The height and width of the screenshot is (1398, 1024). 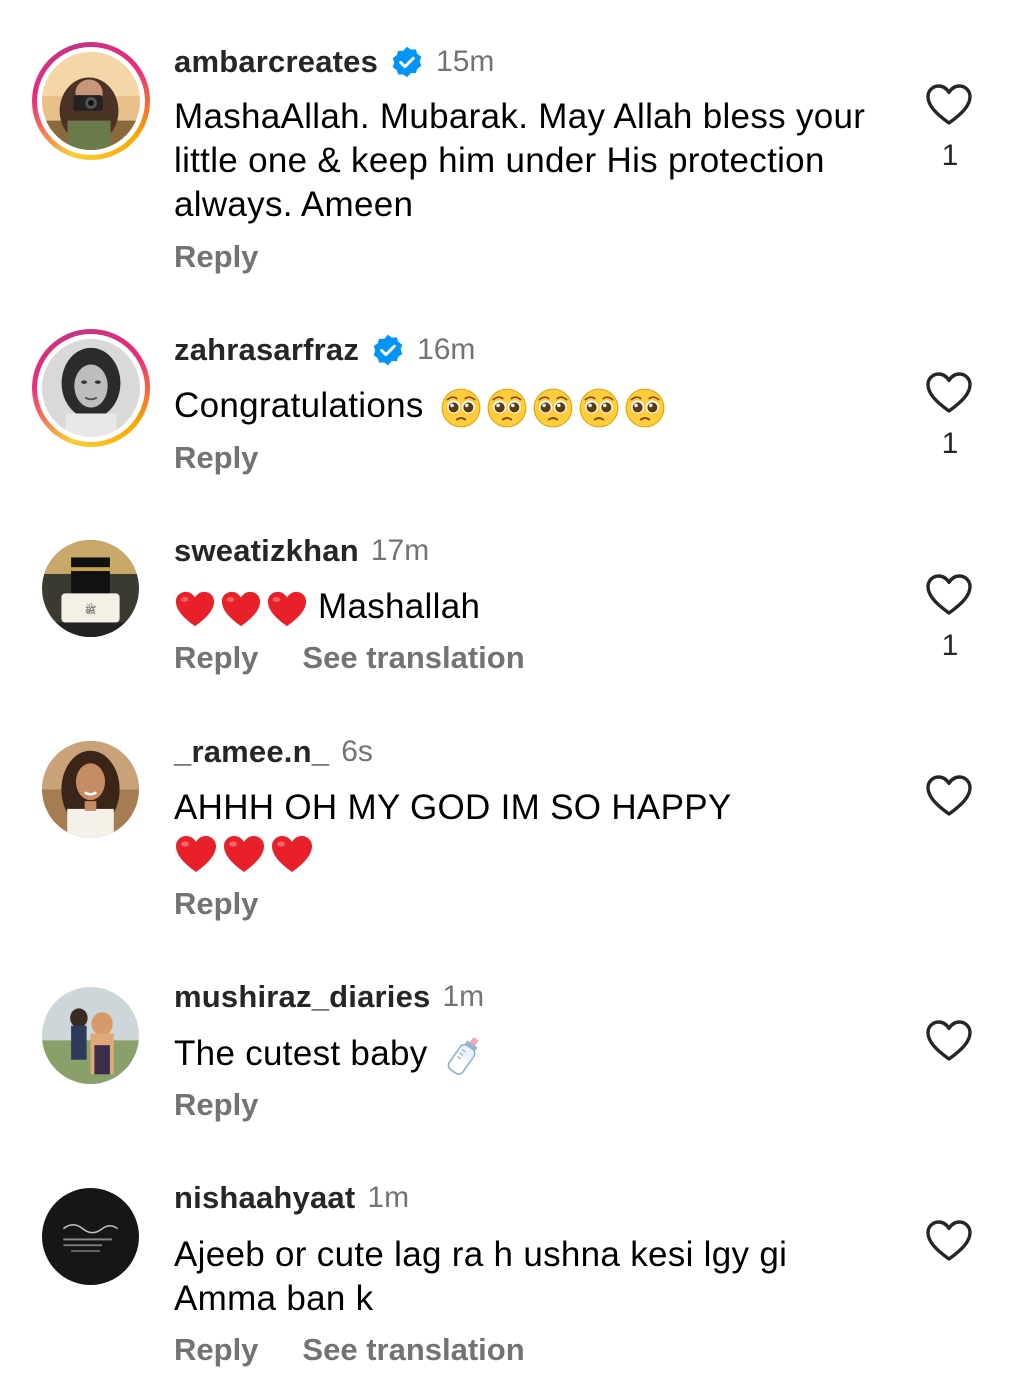 What do you see at coordinates (400, 550) in the screenshot?
I see `timestamp: 17m` at bounding box center [400, 550].